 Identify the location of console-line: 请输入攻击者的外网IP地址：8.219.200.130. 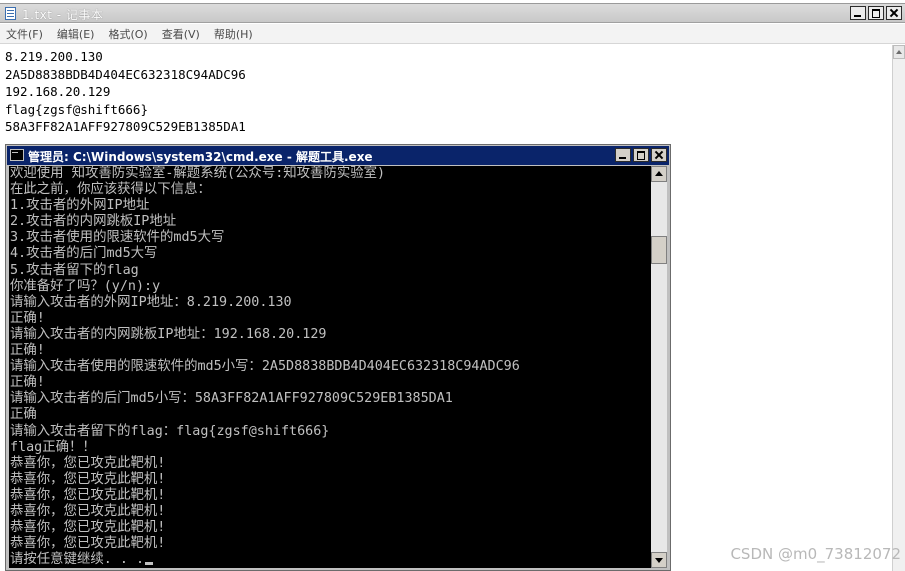
(151, 302).